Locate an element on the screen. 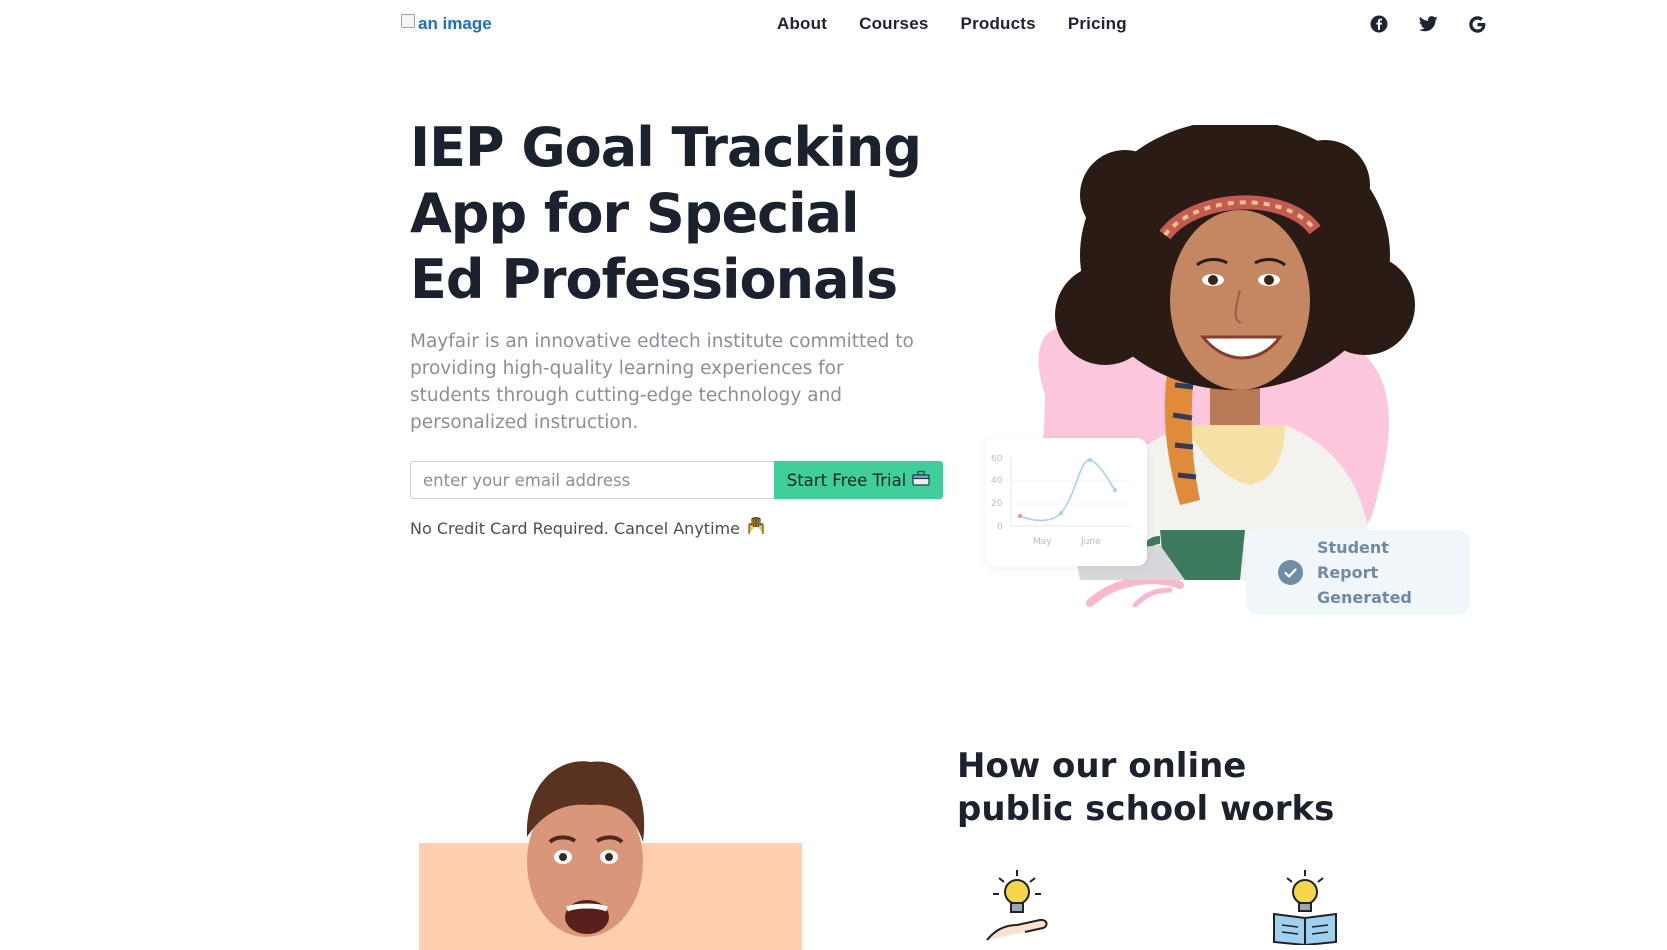  logo: an image is located at coordinates (446, 24).